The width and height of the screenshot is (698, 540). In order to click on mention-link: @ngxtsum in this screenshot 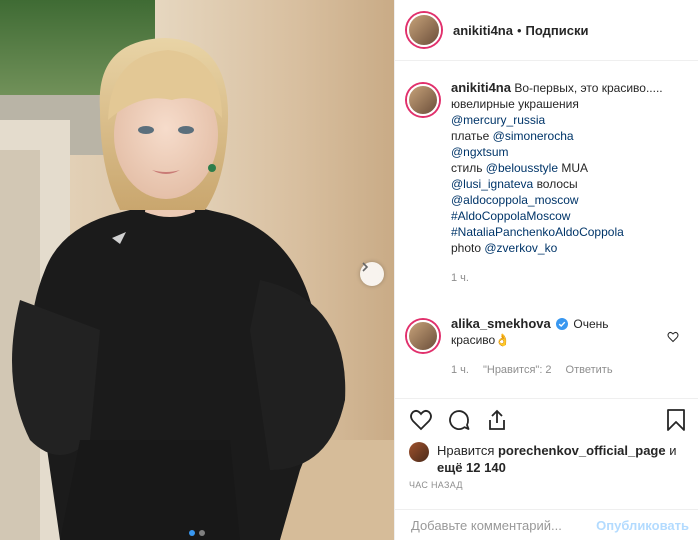, I will do `click(480, 152)`.